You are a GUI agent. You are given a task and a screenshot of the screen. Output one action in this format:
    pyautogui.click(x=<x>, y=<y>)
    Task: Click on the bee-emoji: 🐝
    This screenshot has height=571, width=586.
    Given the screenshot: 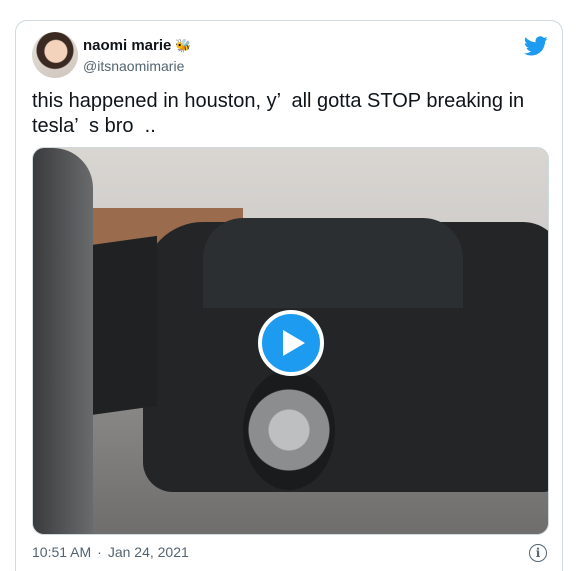 What is the action you would take?
    pyautogui.click(x=183, y=45)
    